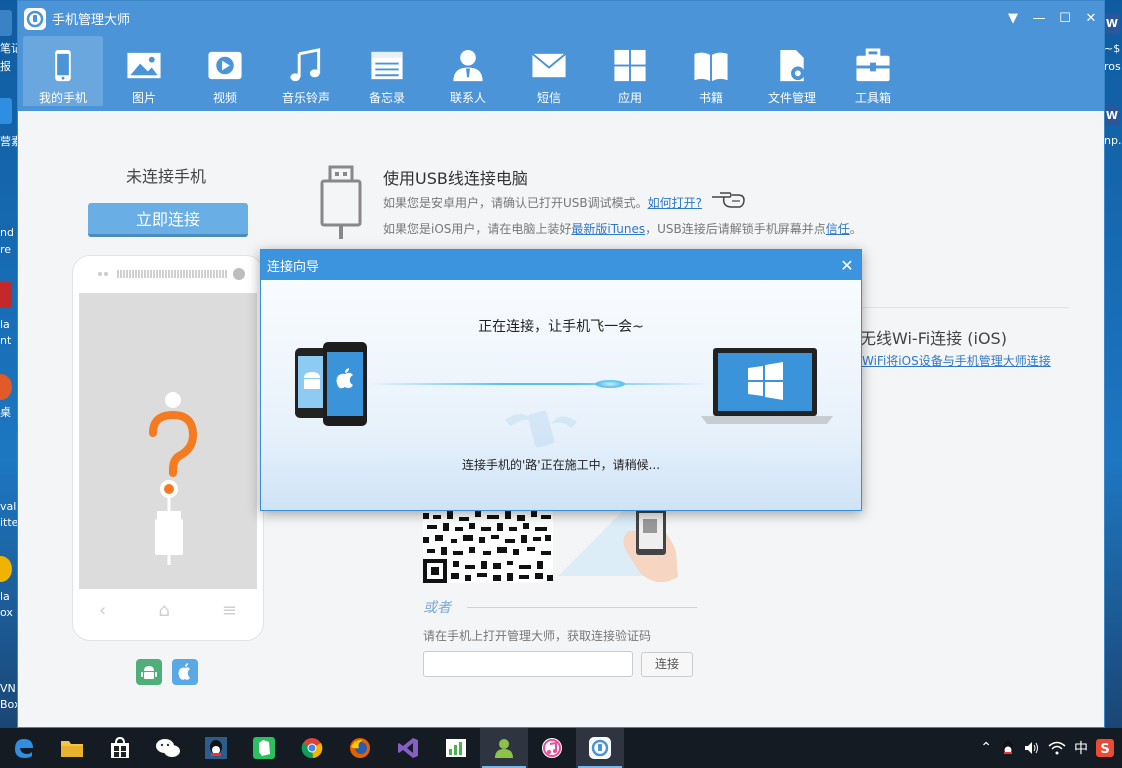  Describe the element at coordinates (7, 232) in the screenshot. I see `desktop-label: nd` at that location.